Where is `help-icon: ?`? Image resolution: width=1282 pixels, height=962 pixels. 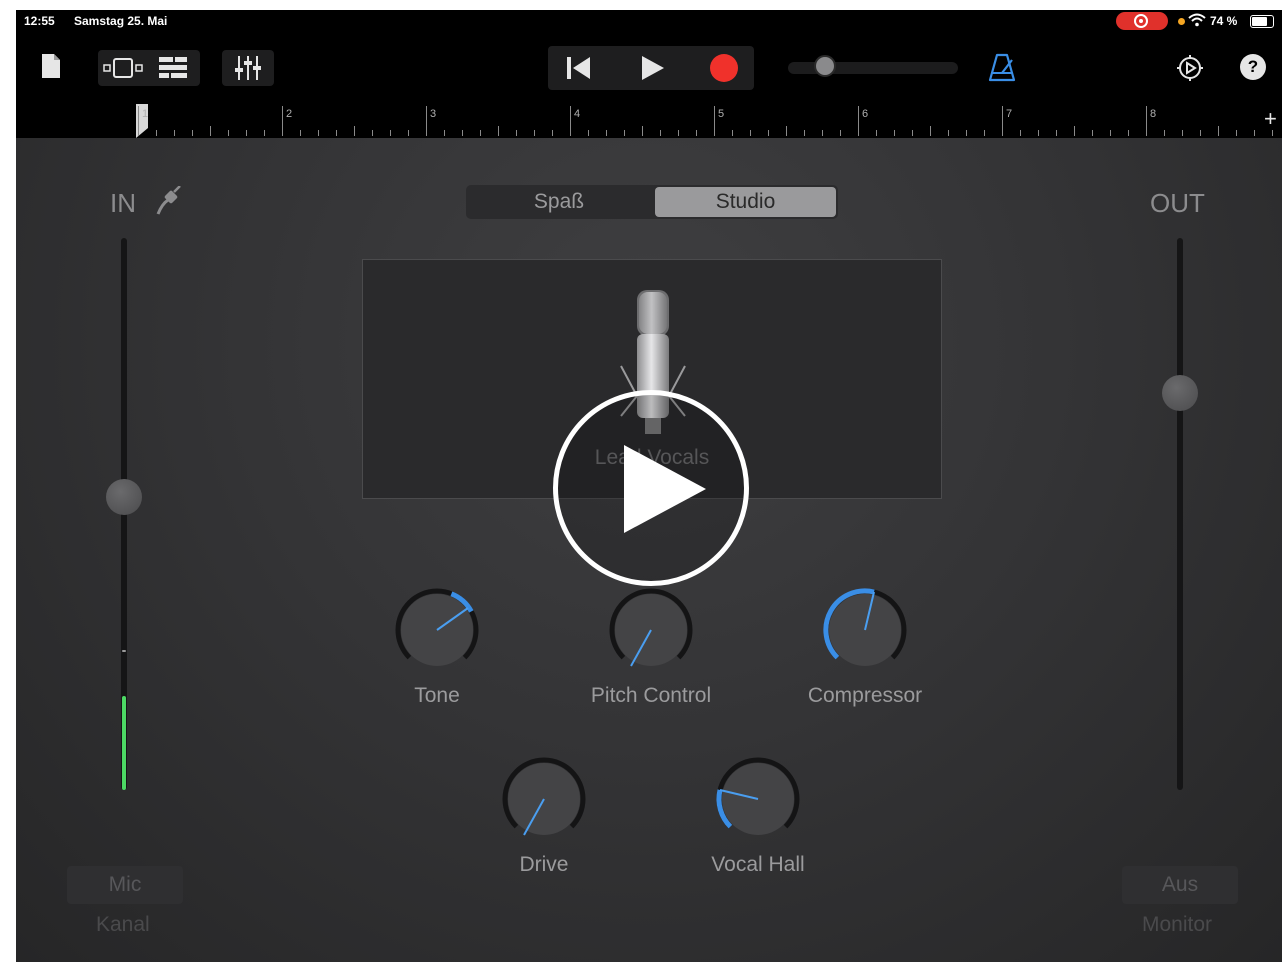 help-icon: ? is located at coordinates (1253, 67).